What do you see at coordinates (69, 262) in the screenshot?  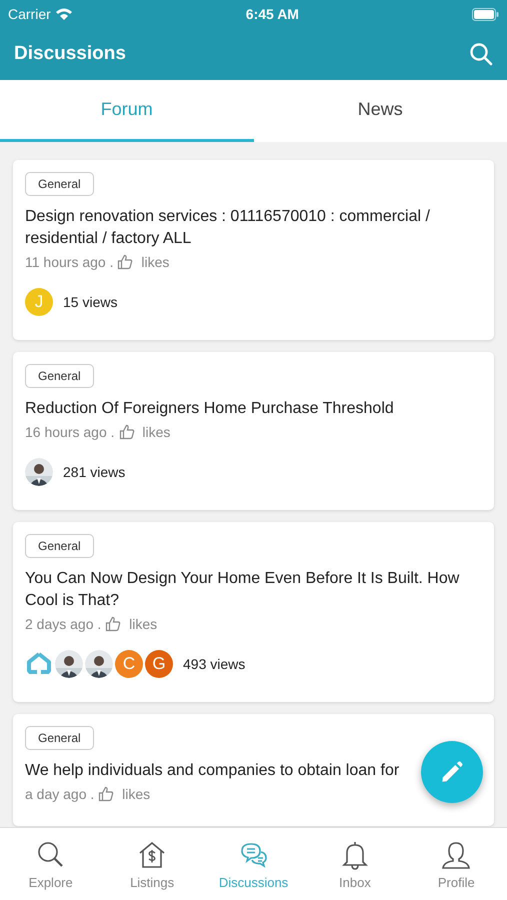 I see `post-time: 11 hours ago .` at bounding box center [69, 262].